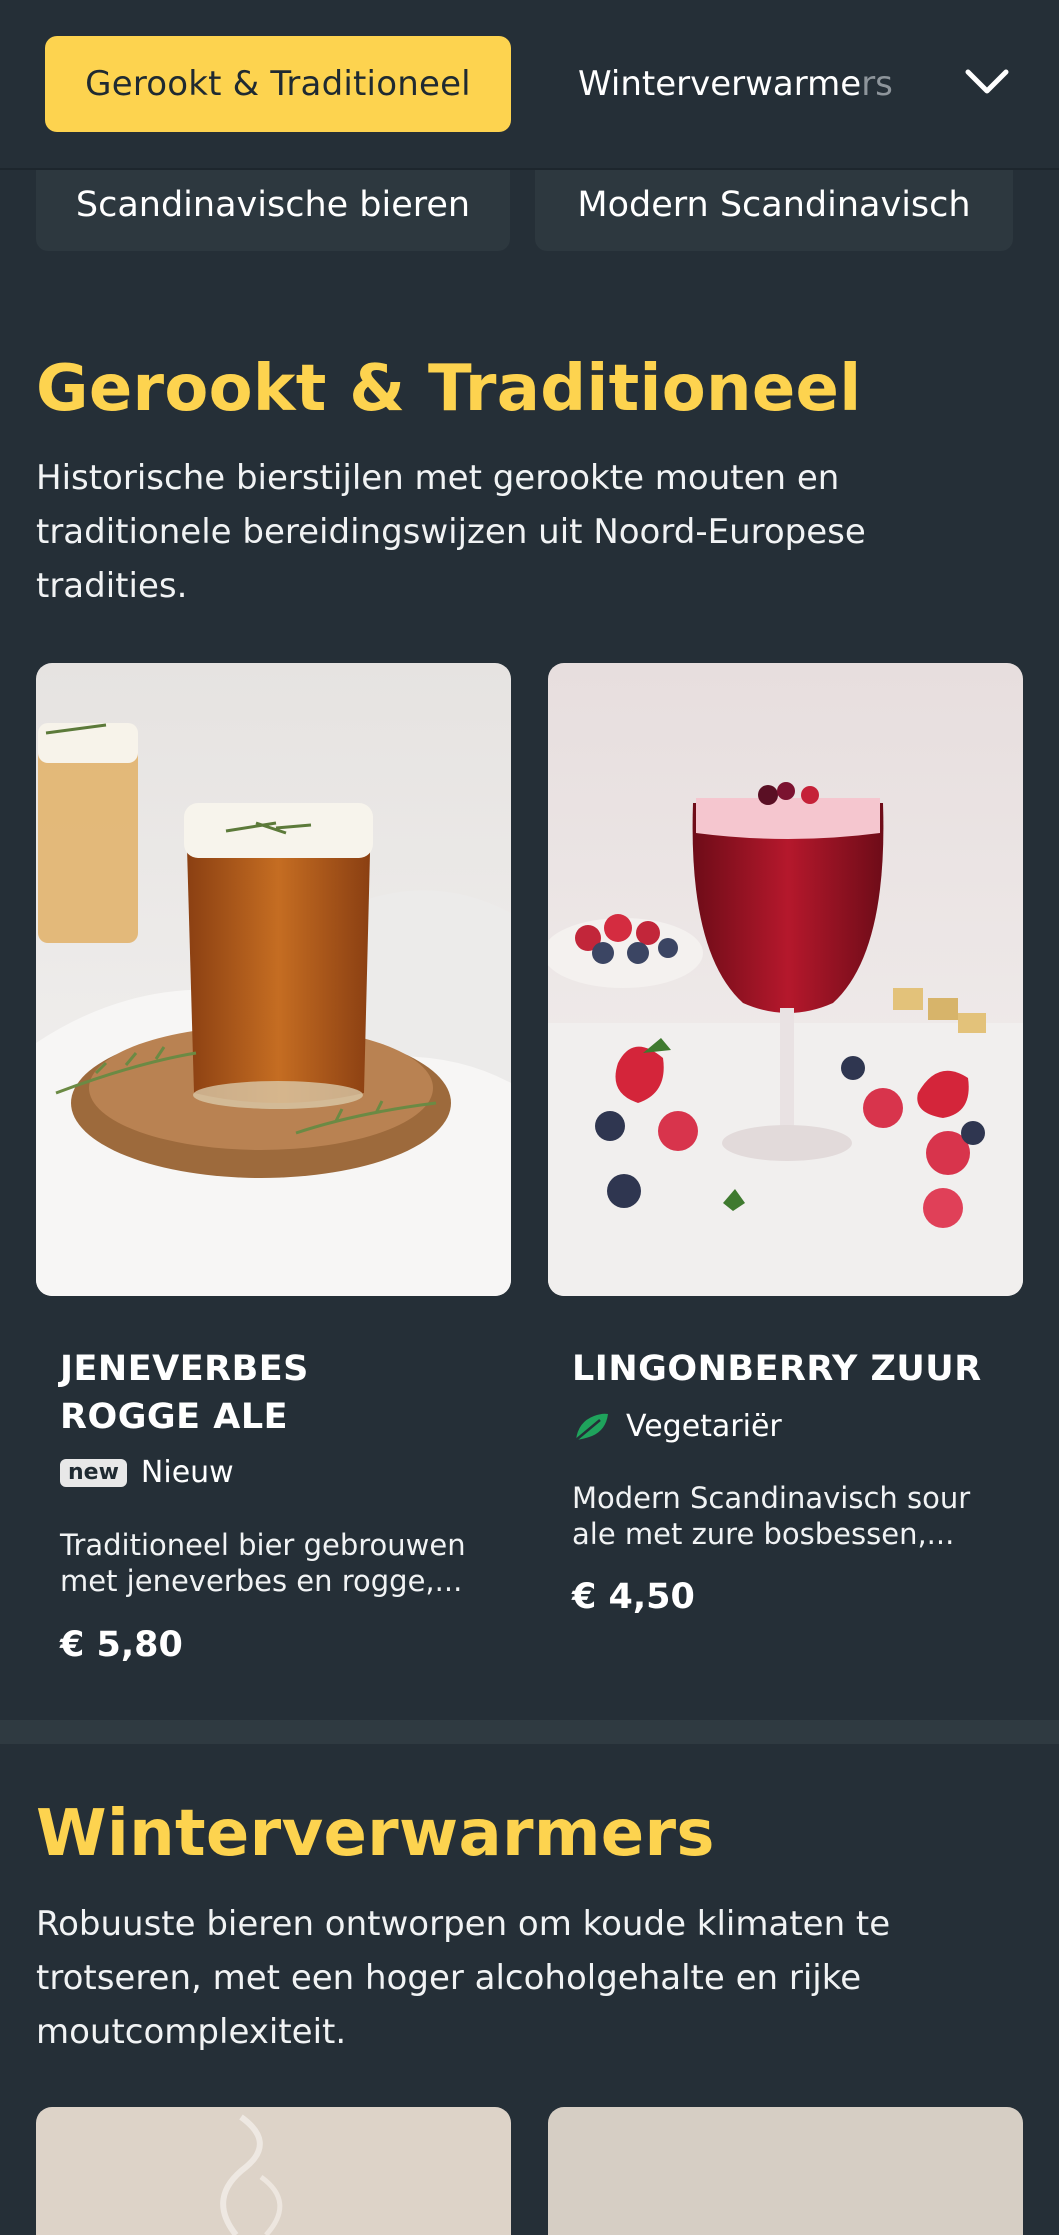 This screenshot has height=2235, width=1059. I want to click on tab-winterverwarmers-label-fade: rs, so click(877, 84).